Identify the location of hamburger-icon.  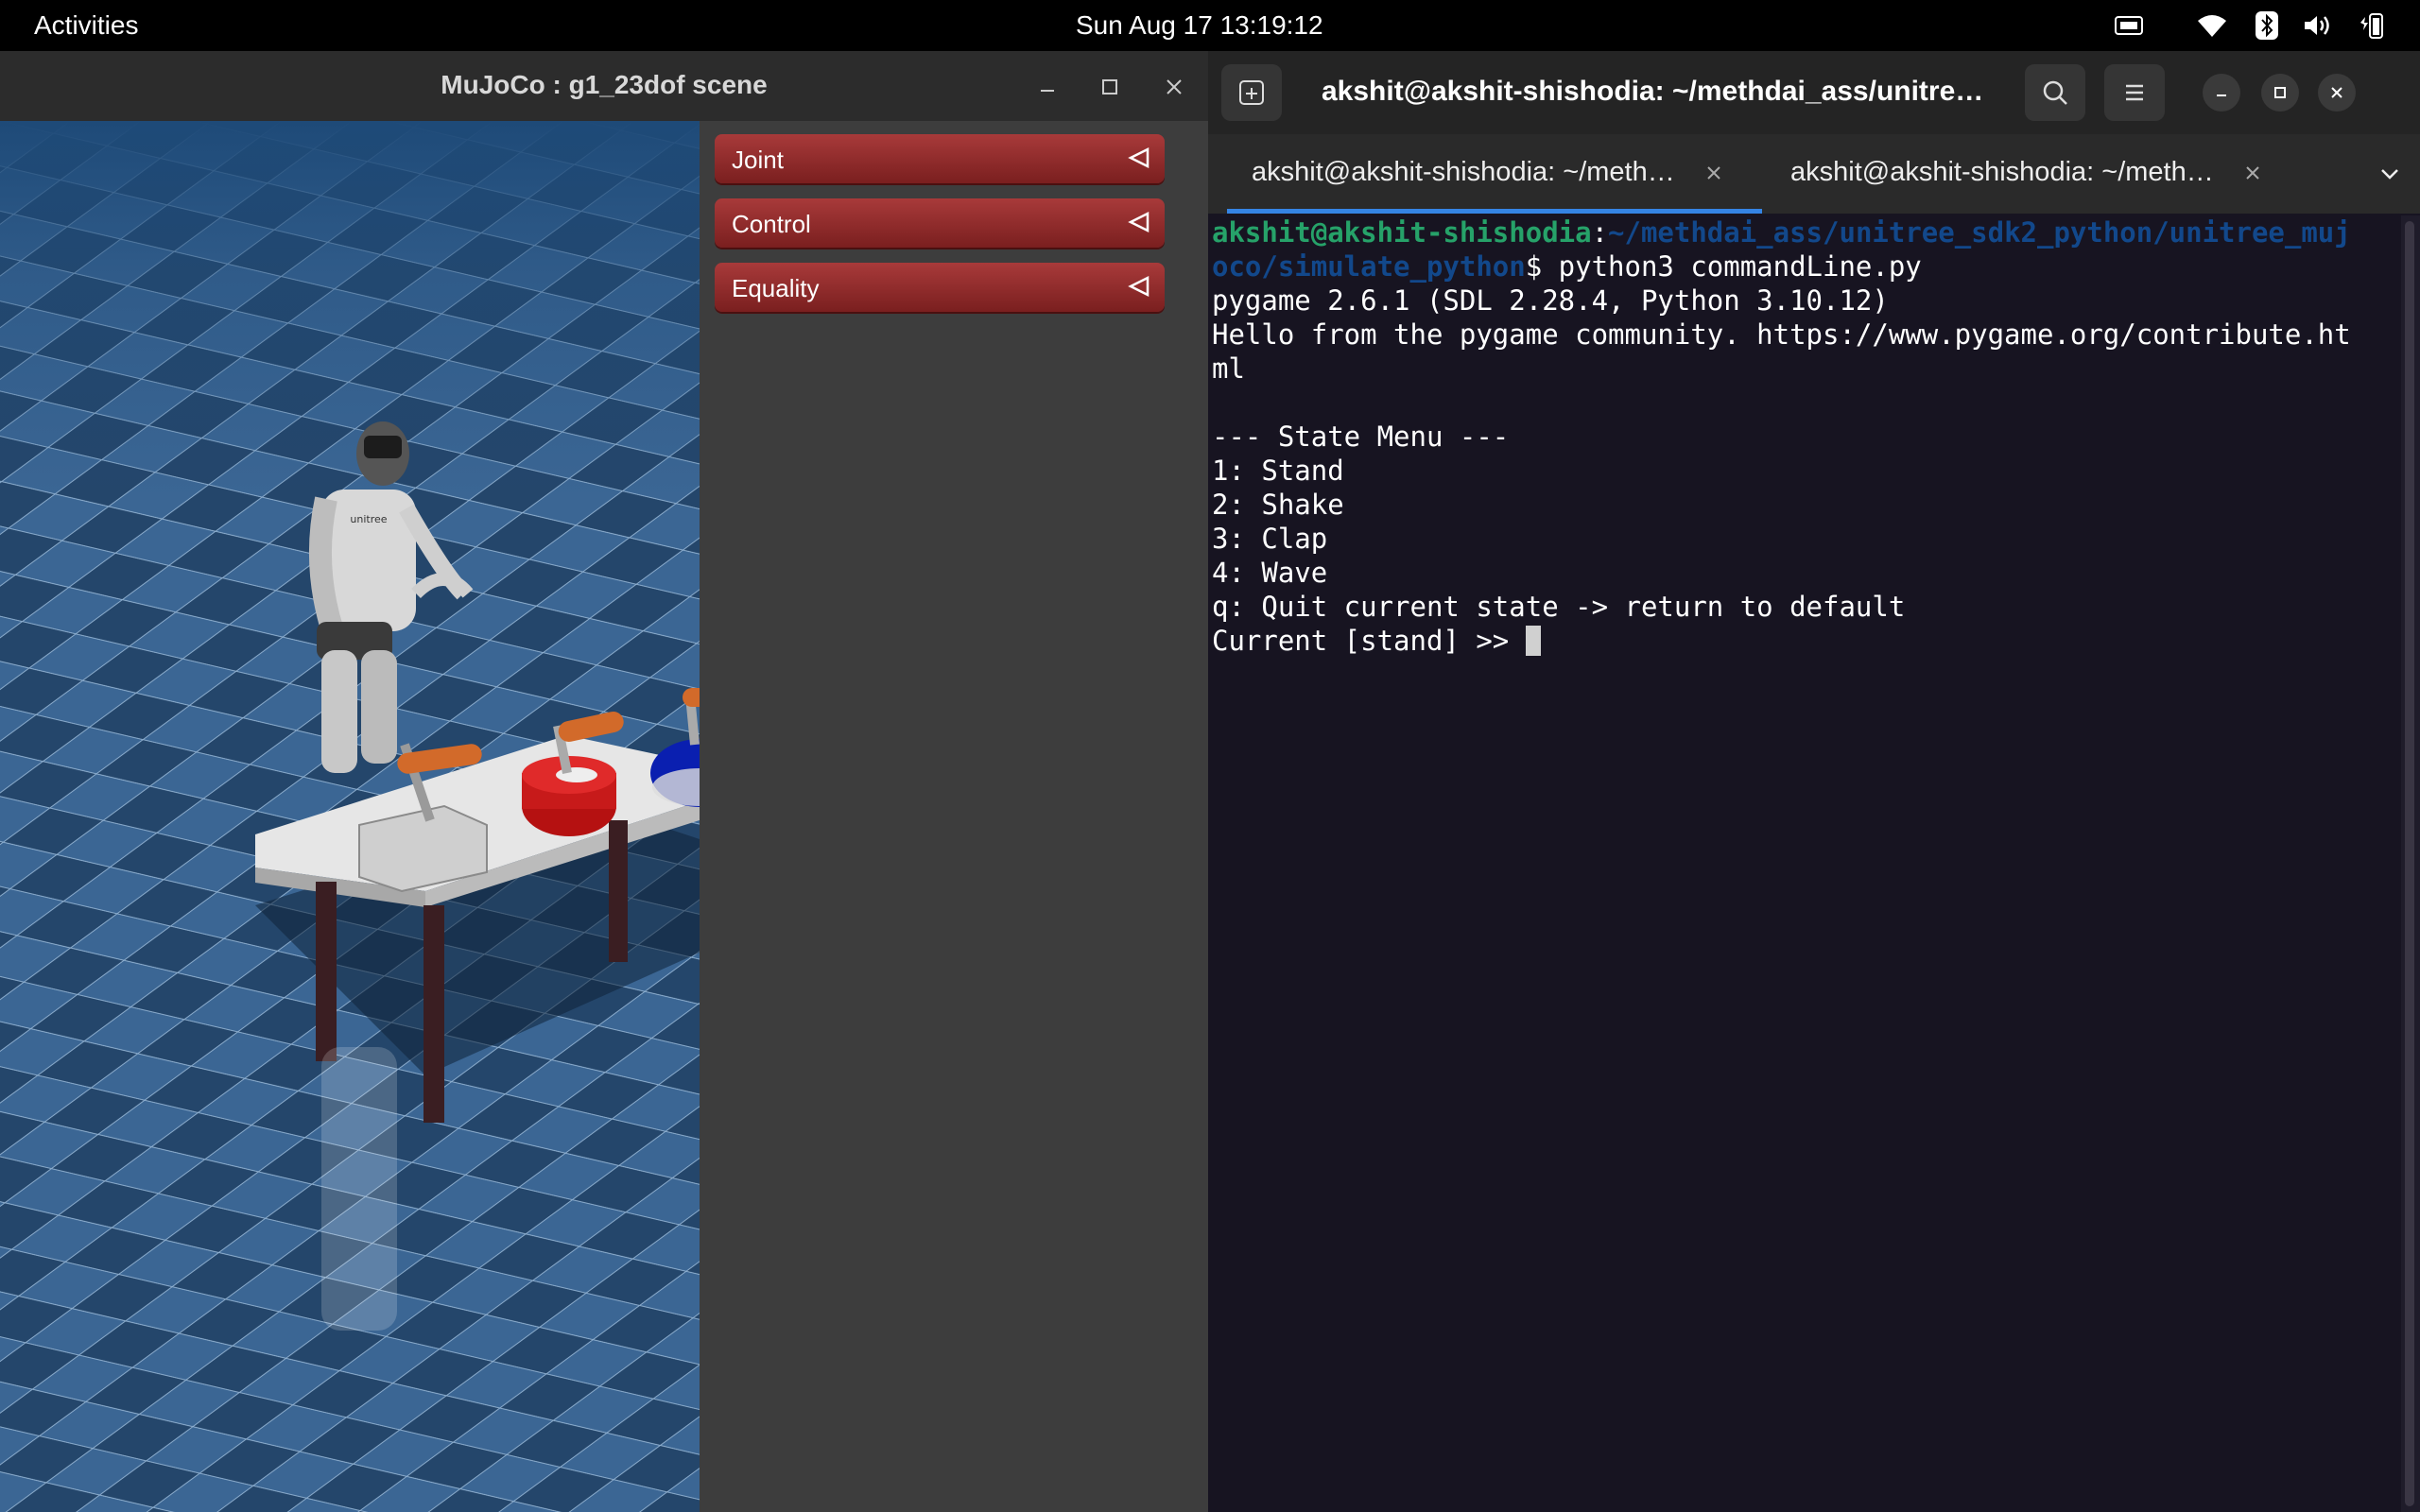
(2134, 92).